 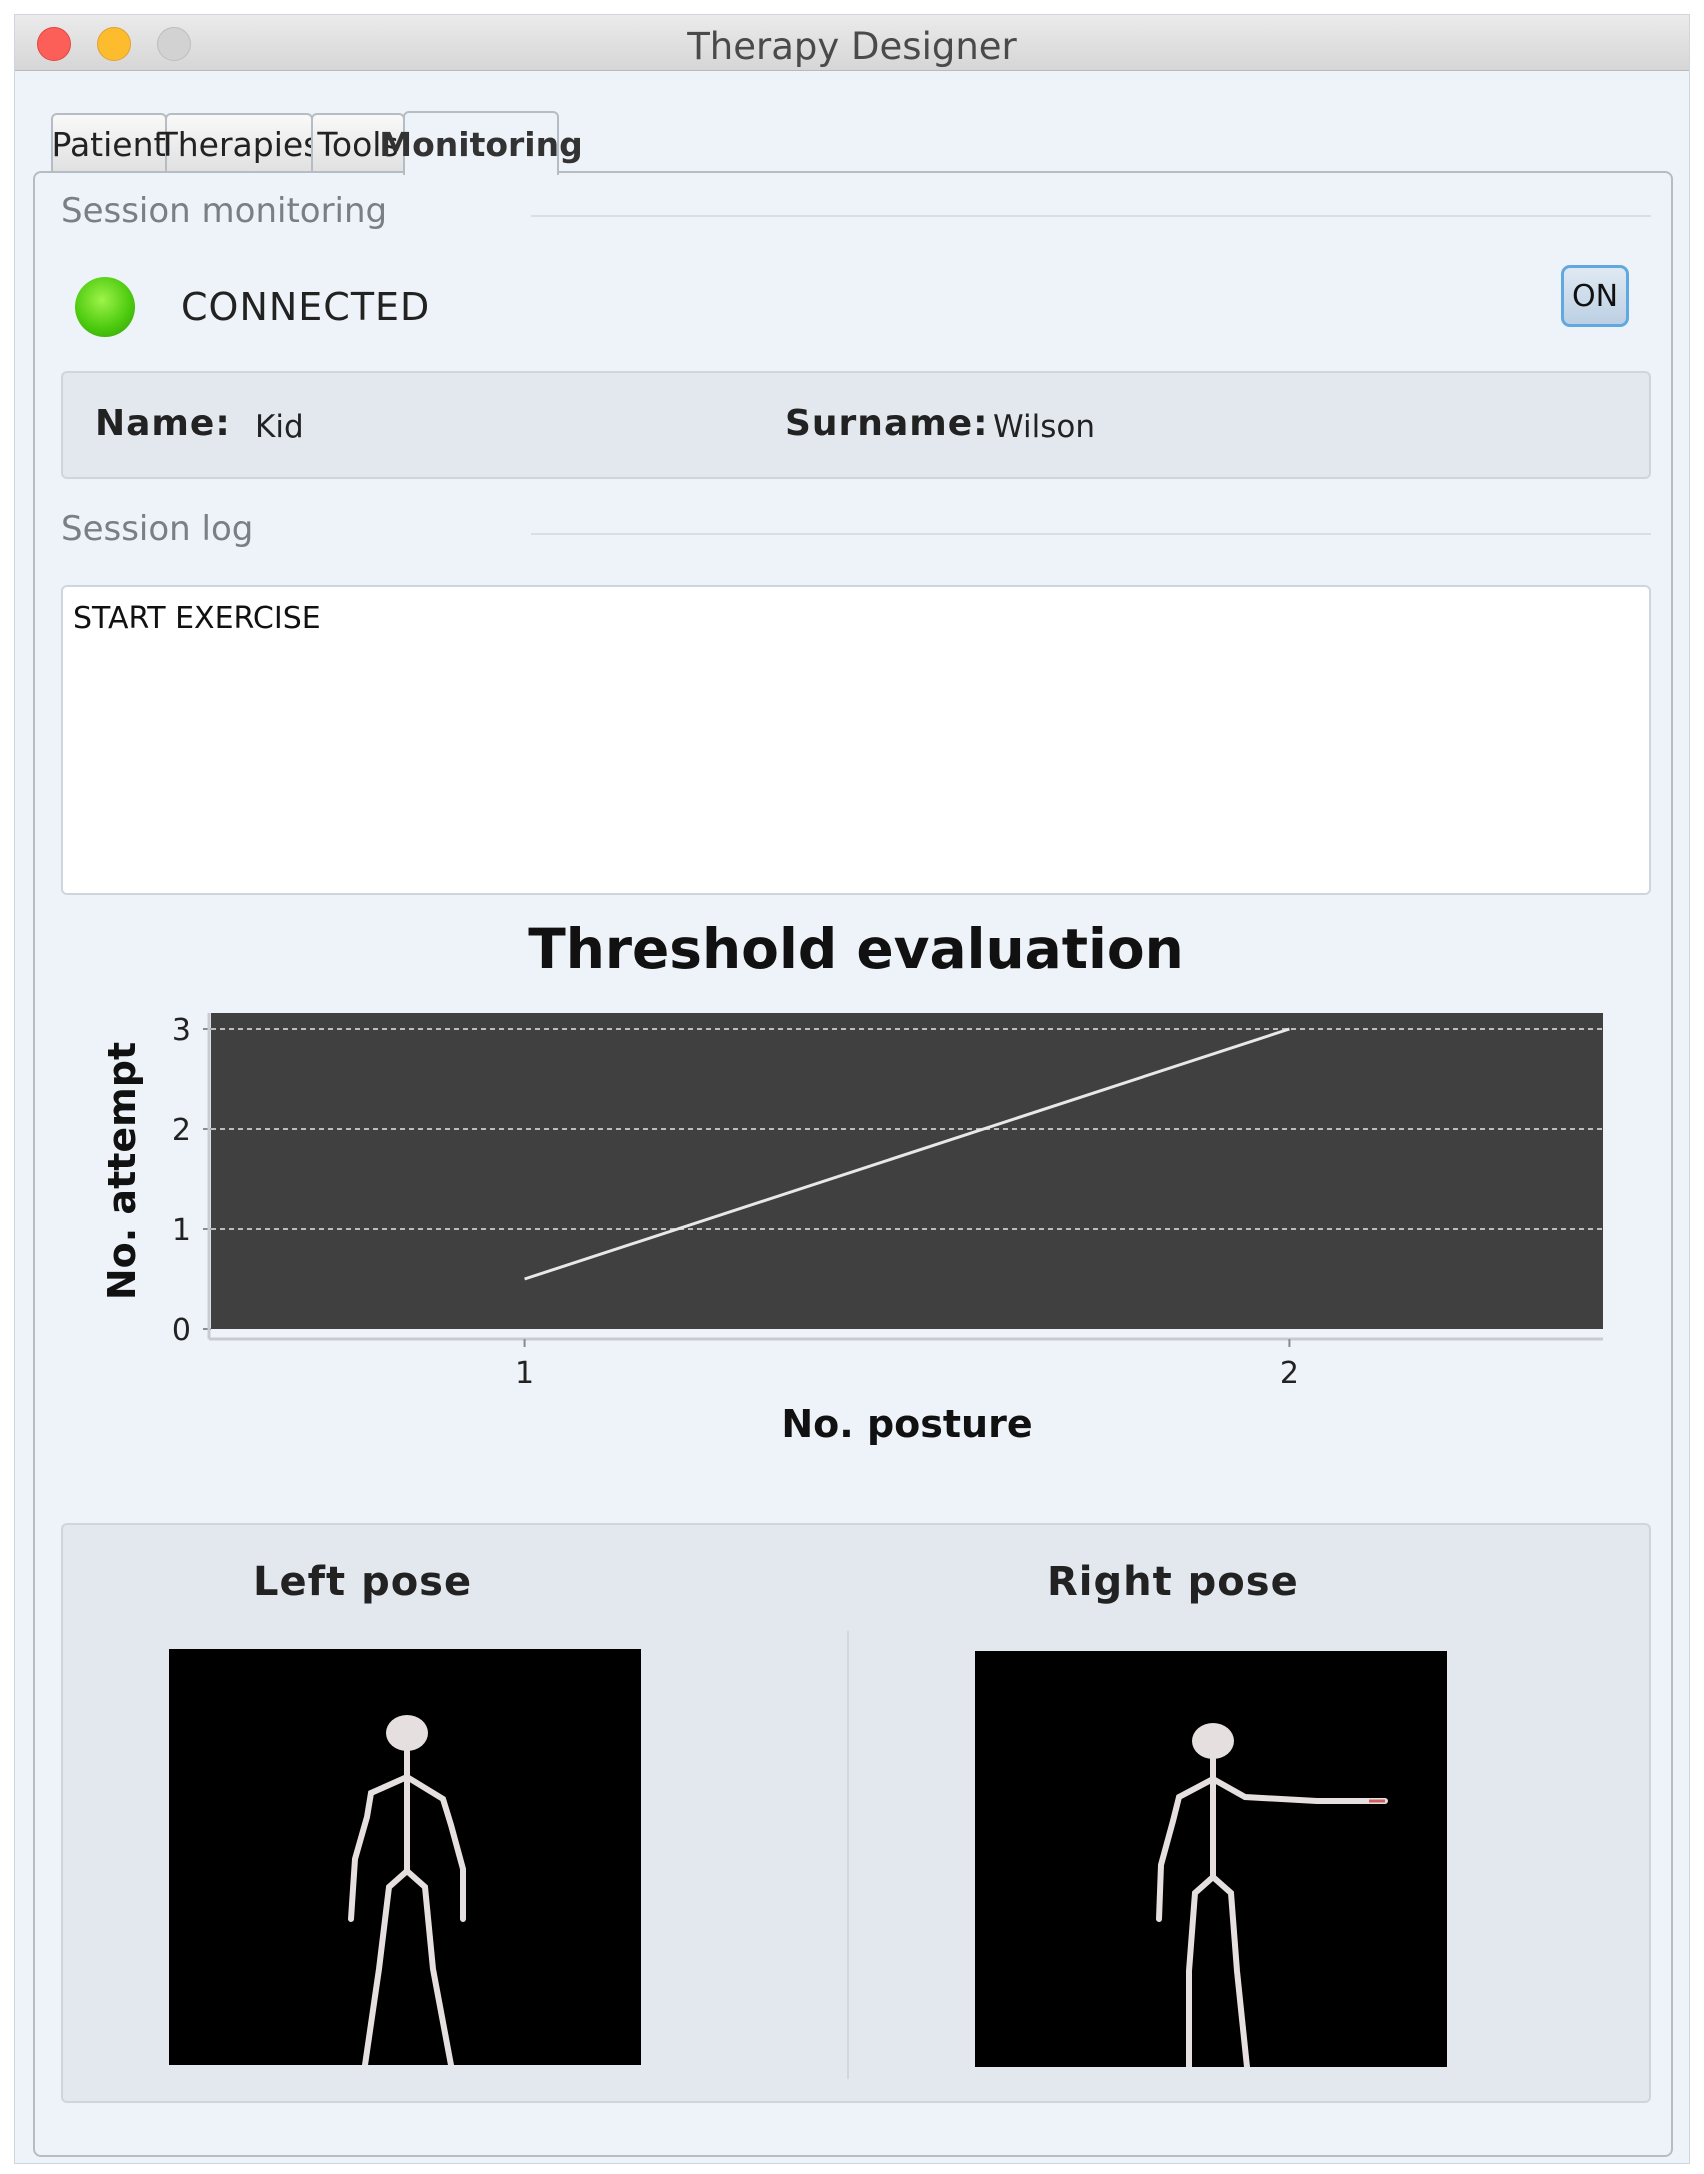 What do you see at coordinates (181, 1230) in the screenshot?
I see `y-tick-label: 1` at bounding box center [181, 1230].